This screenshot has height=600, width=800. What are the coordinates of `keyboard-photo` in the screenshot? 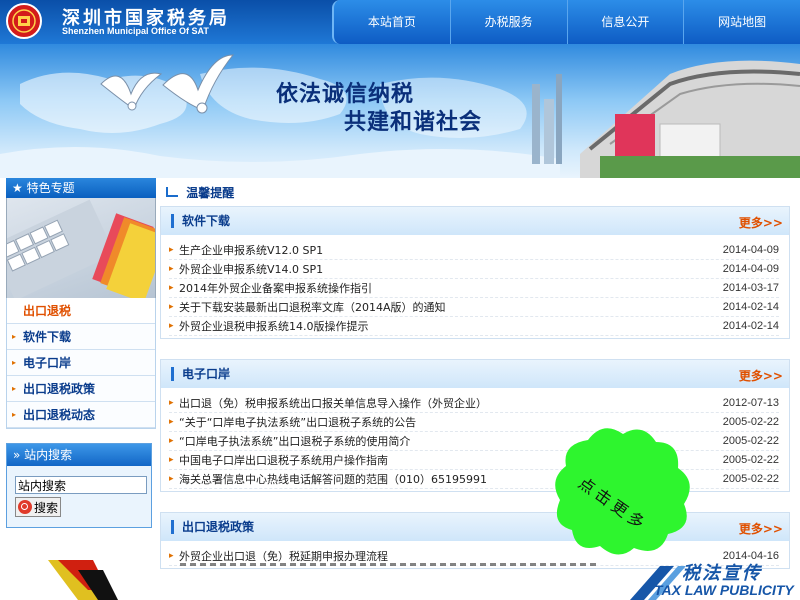 It's located at (81, 248).